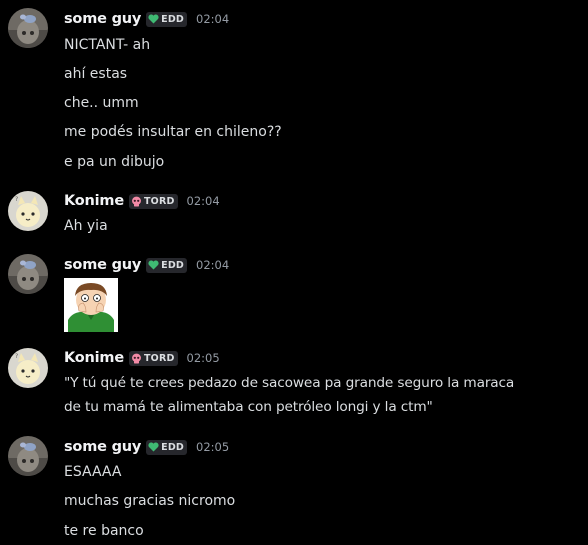  Describe the element at coordinates (91, 305) in the screenshot. I see `edd-face-sticker` at that location.